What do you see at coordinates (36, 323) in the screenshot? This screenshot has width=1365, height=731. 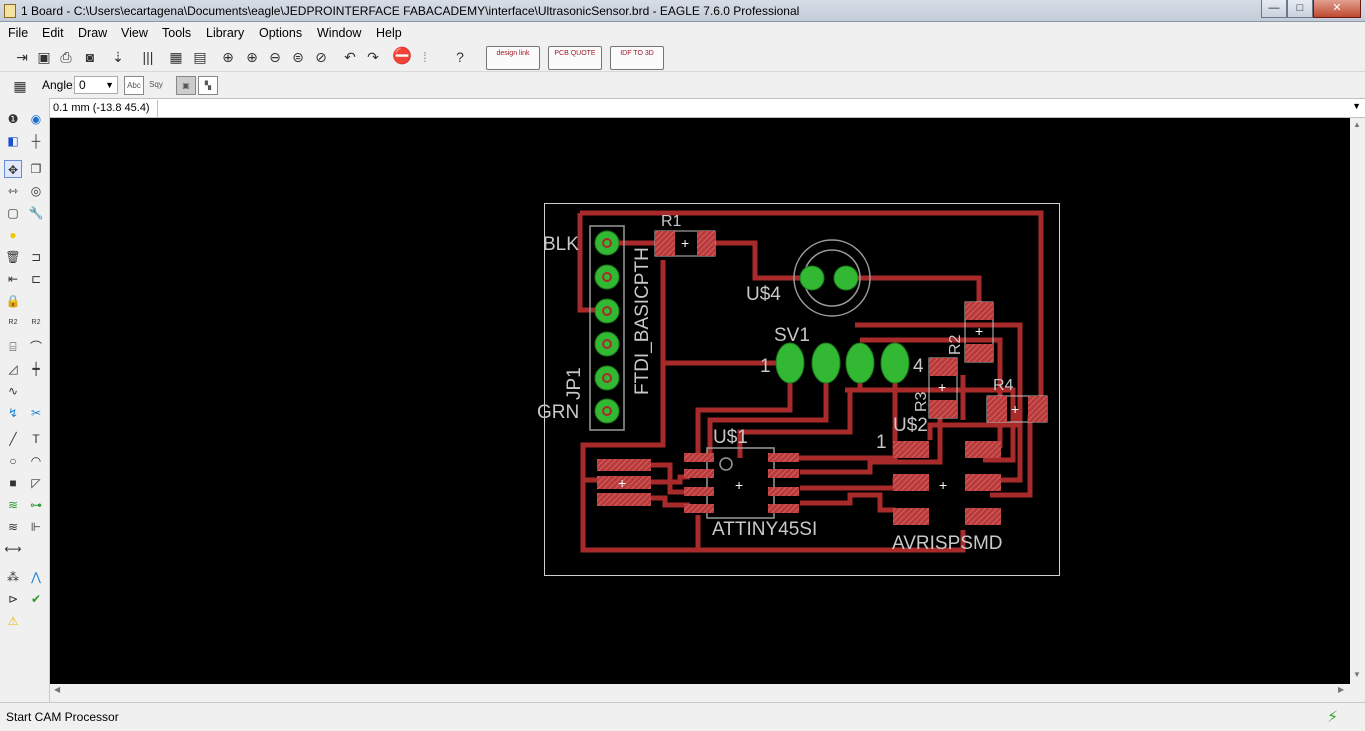 I see `replace-icon: R2` at bounding box center [36, 323].